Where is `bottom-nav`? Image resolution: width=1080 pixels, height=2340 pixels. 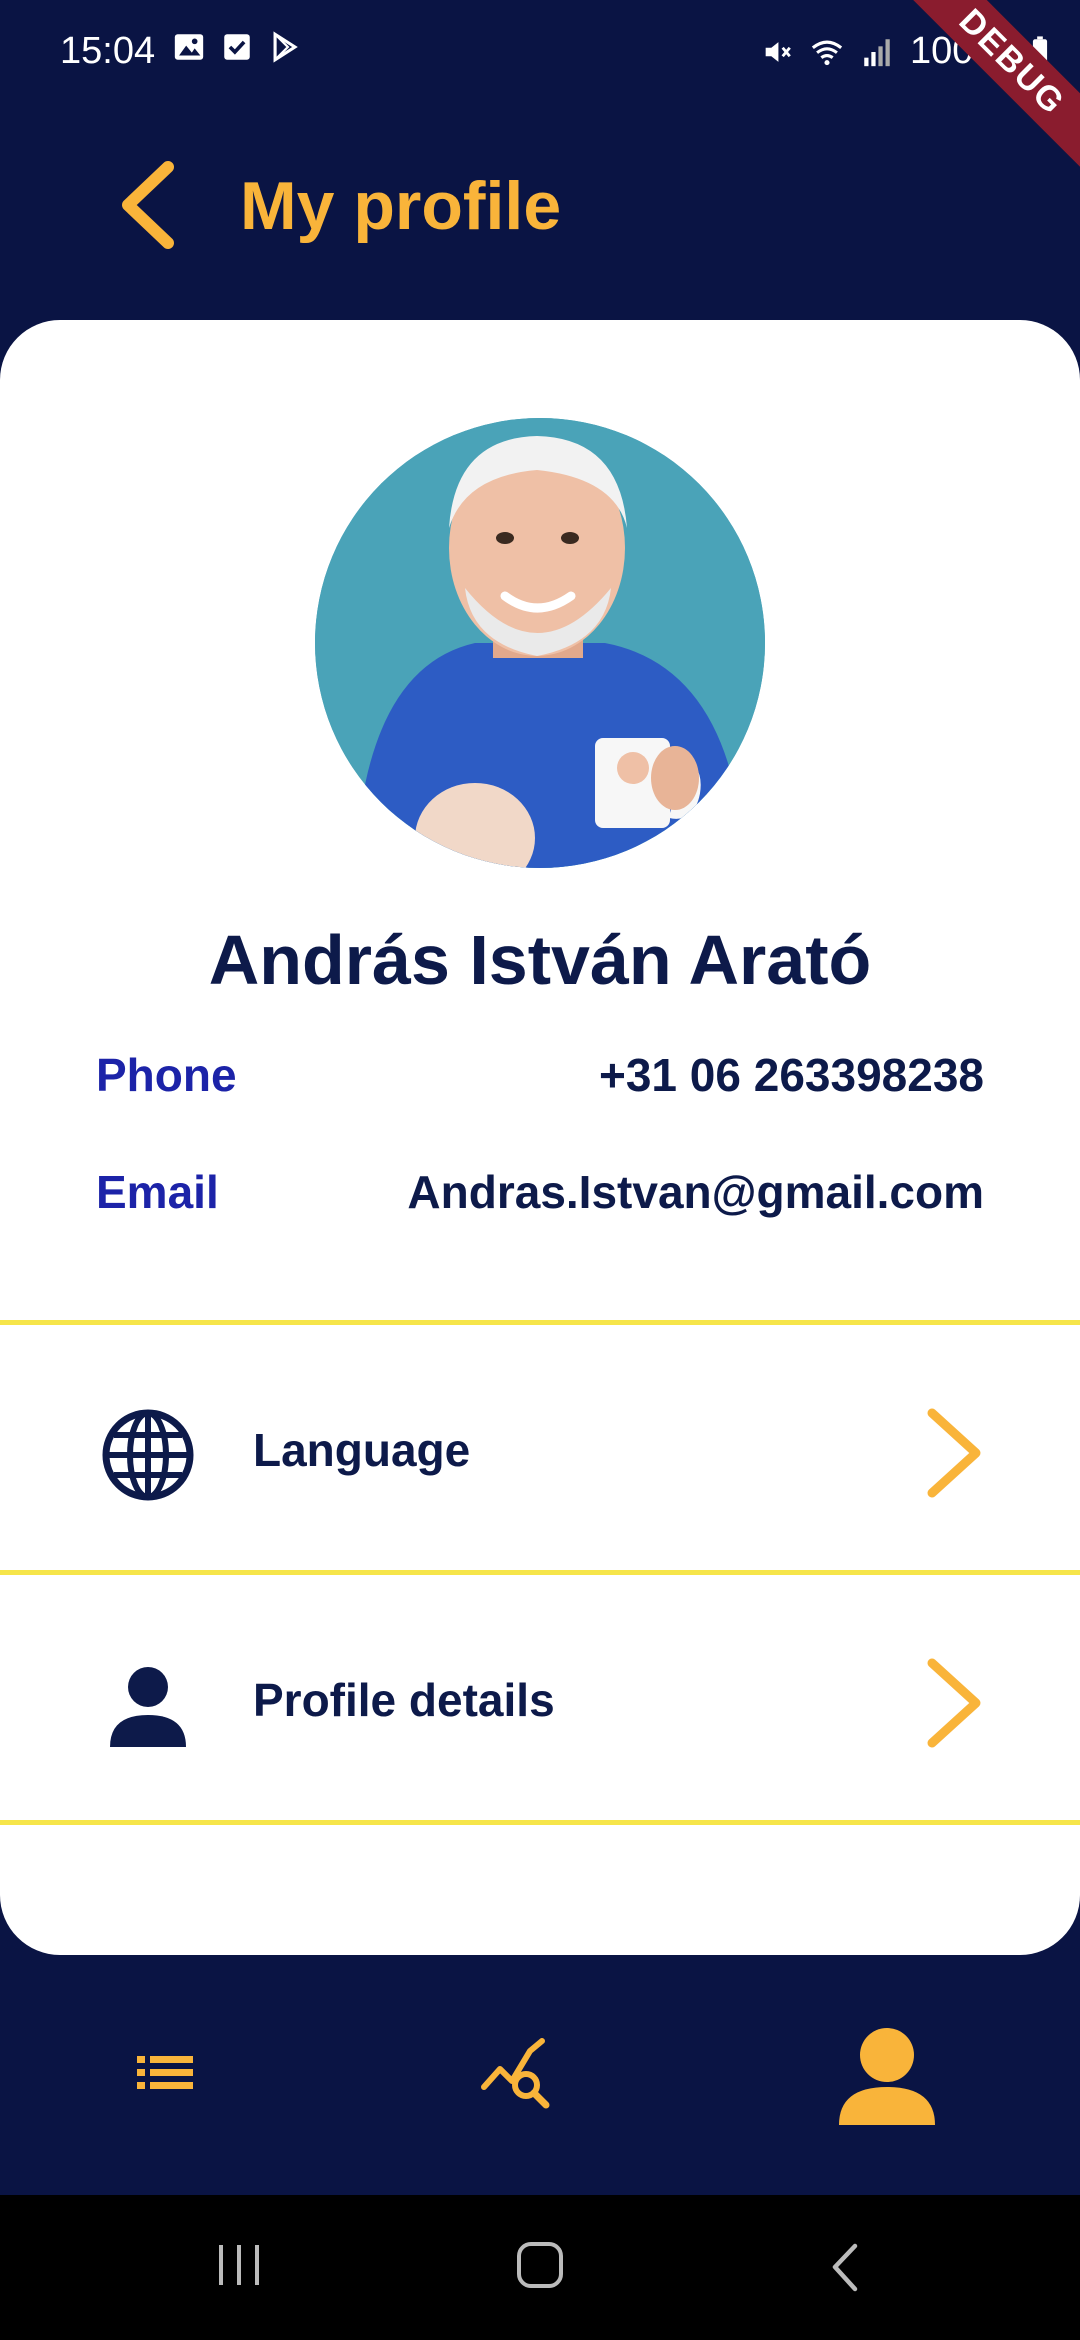 bottom-nav is located at coordinates (540, 2075).